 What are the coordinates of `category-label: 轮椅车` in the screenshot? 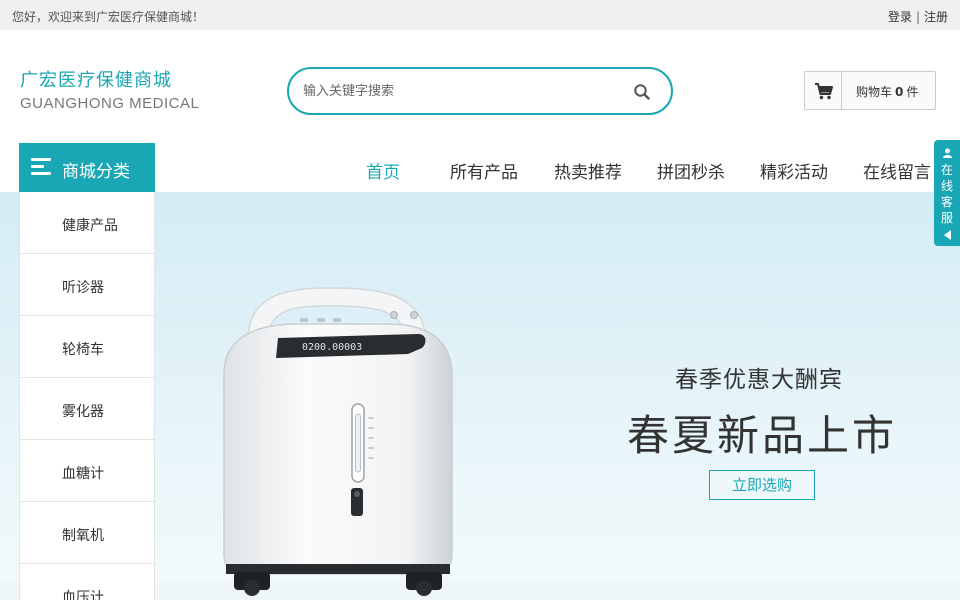 It's located at (83, 350).